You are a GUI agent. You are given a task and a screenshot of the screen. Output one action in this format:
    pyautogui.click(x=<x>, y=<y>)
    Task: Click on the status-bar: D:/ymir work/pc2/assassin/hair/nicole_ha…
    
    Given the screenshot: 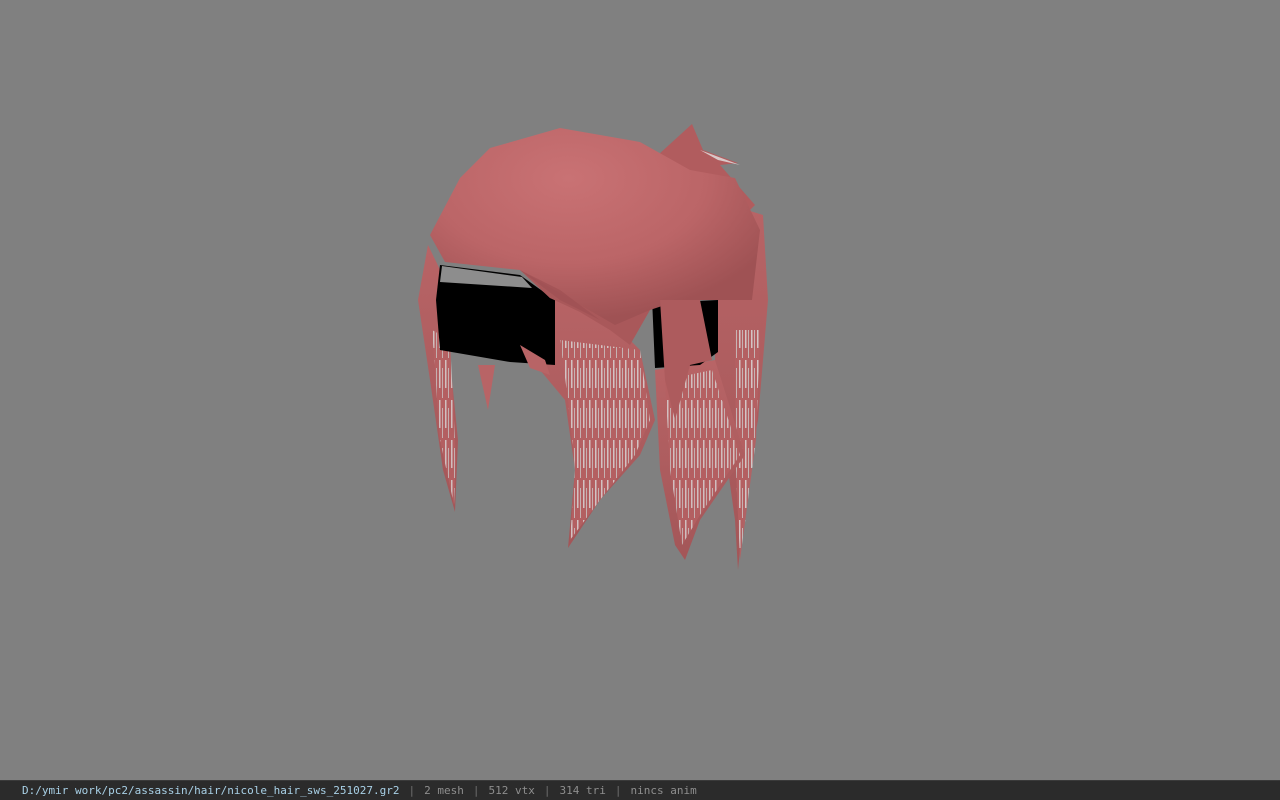 What is the action you would take?
    pyautogui.click(x=640, y=790)
    